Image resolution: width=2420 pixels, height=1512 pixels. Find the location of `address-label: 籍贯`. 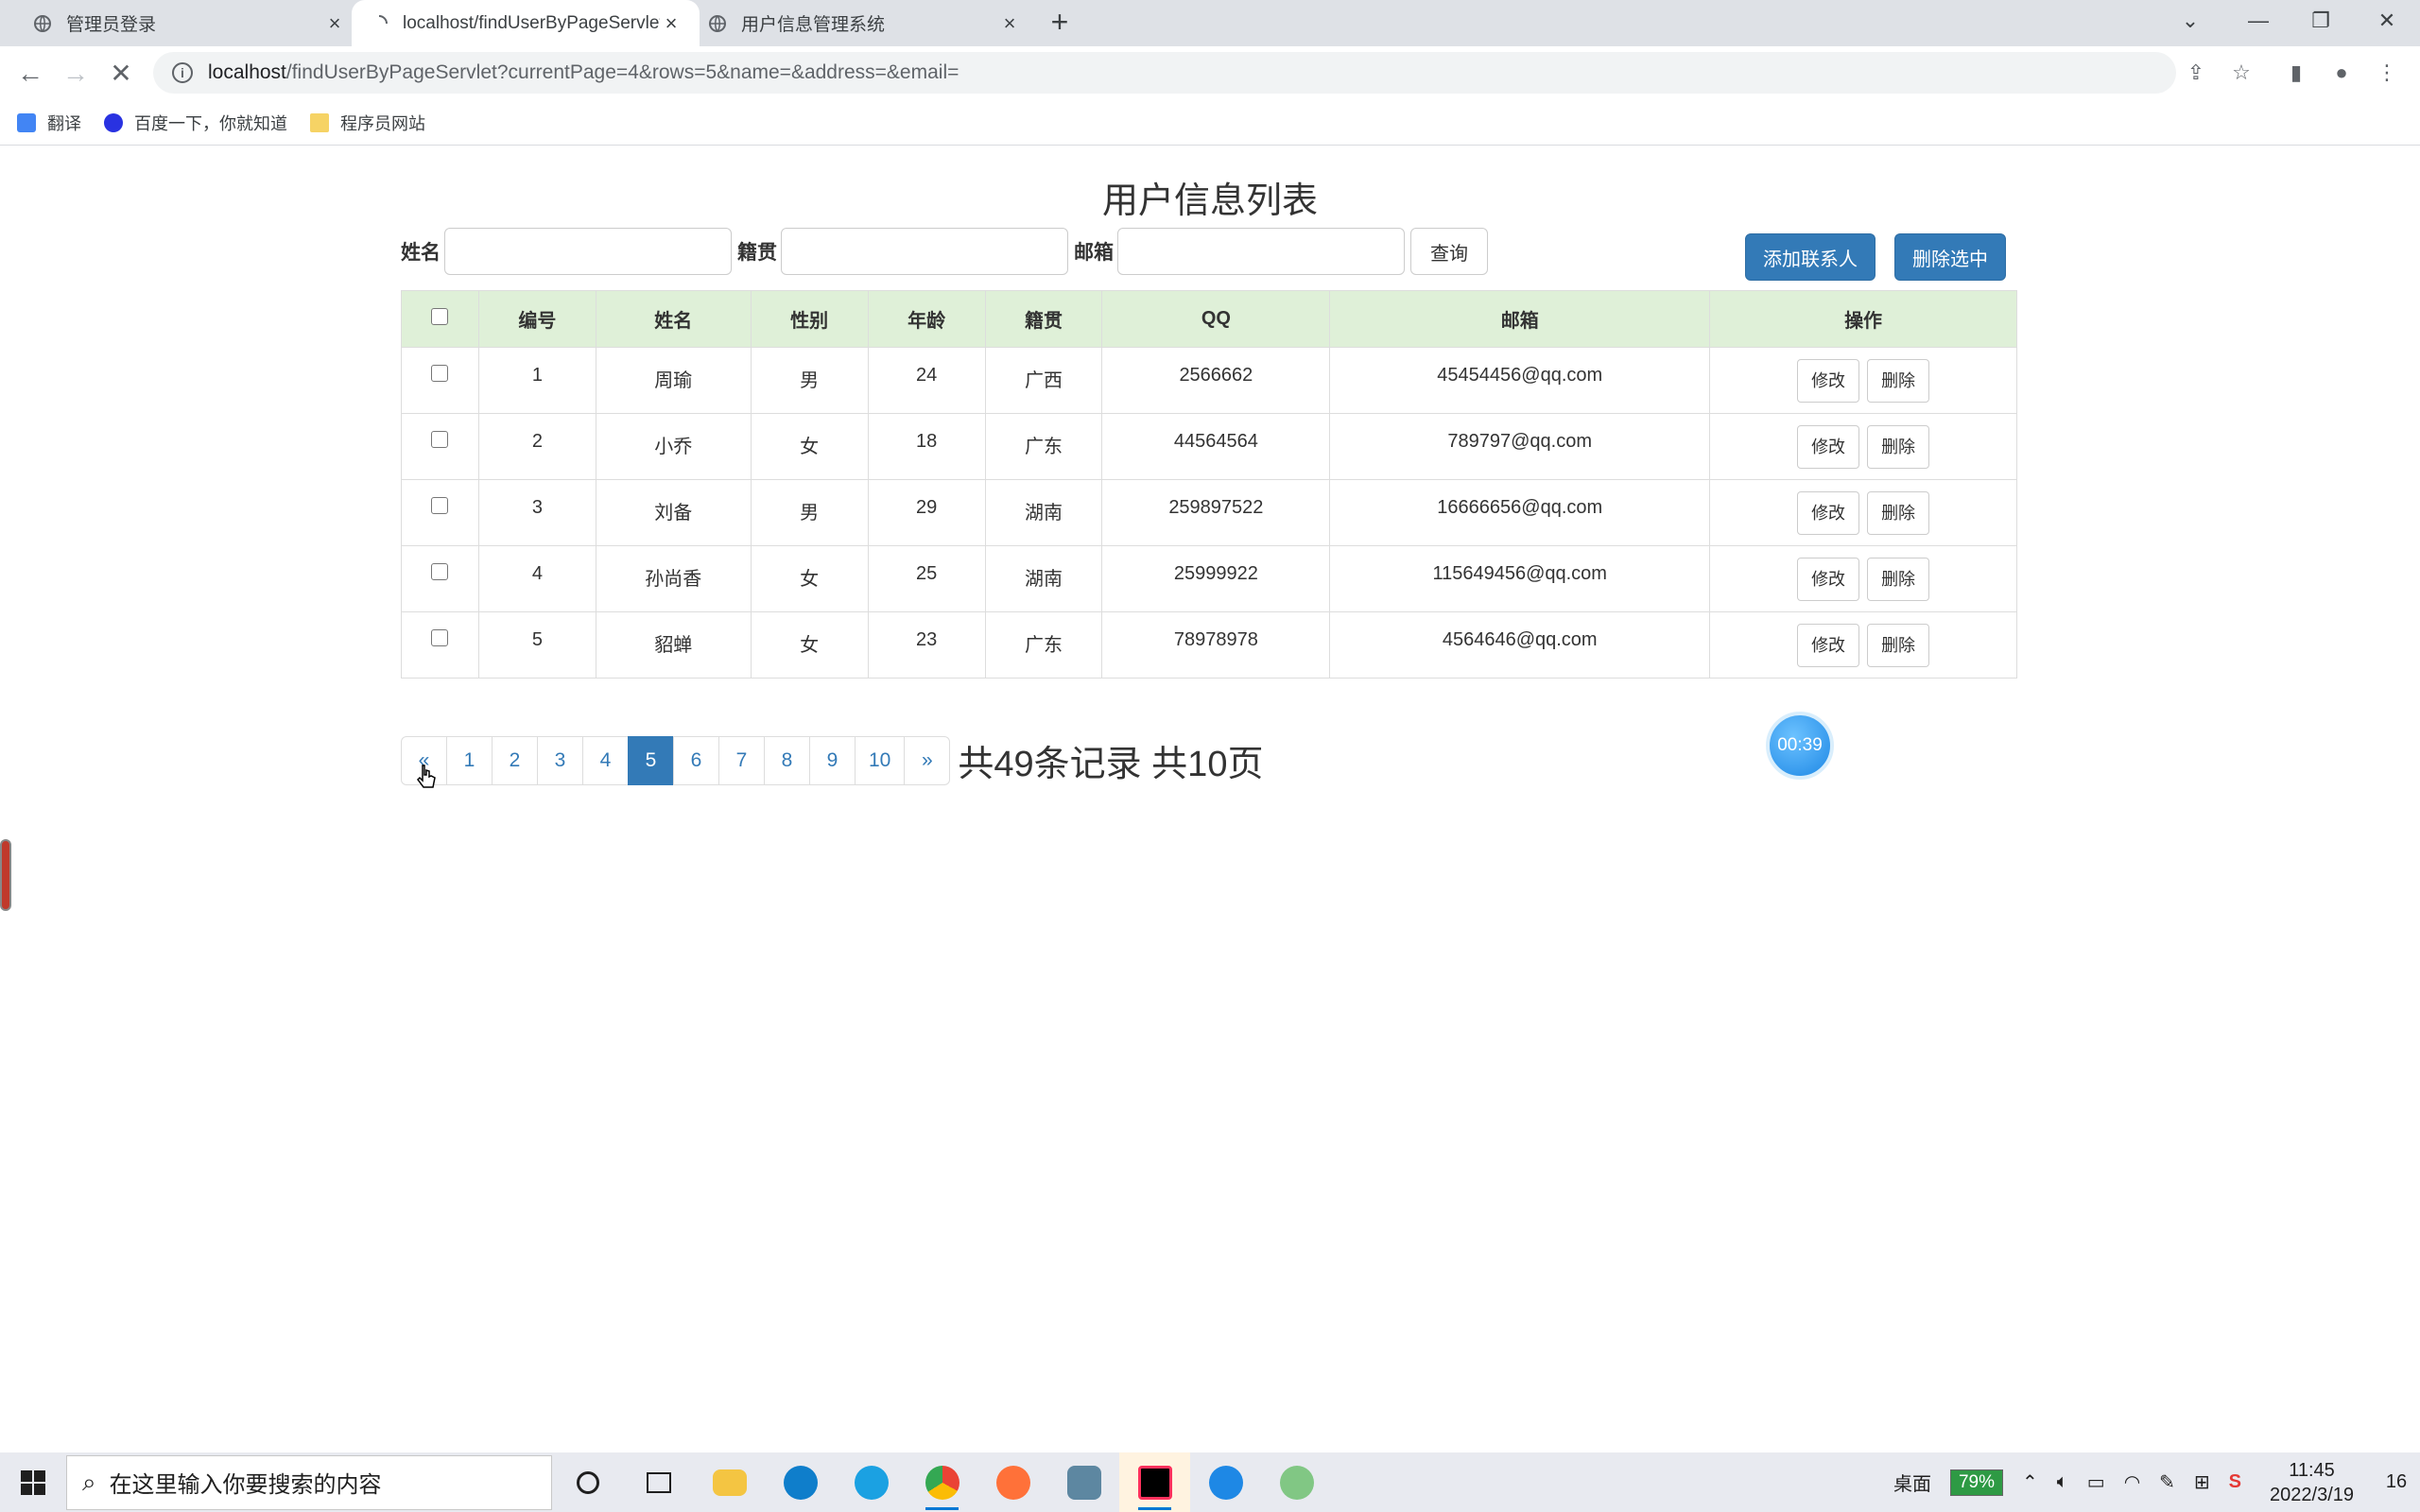

address-label: 籍贯 is located at coordinates (757, 253).